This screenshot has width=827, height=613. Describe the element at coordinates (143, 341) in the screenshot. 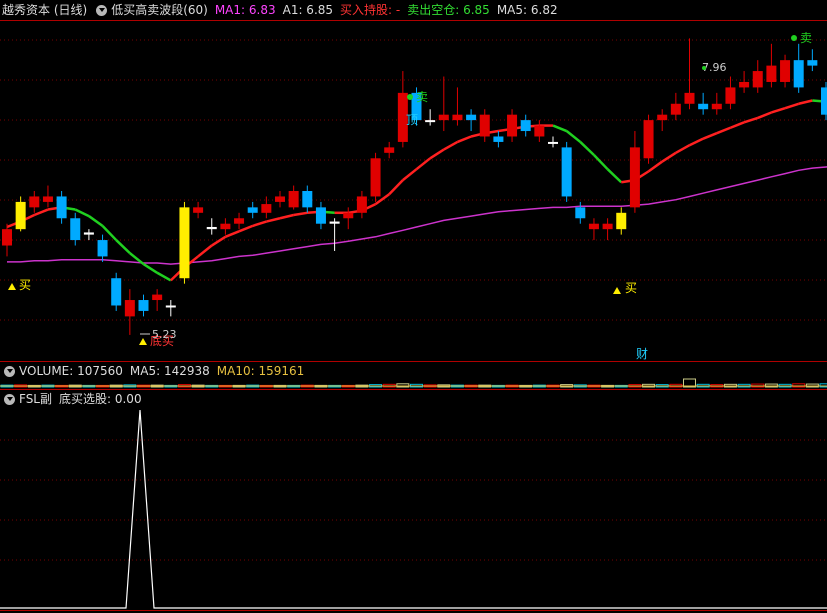

I see `bottom-buy-marker-icon` at that location.